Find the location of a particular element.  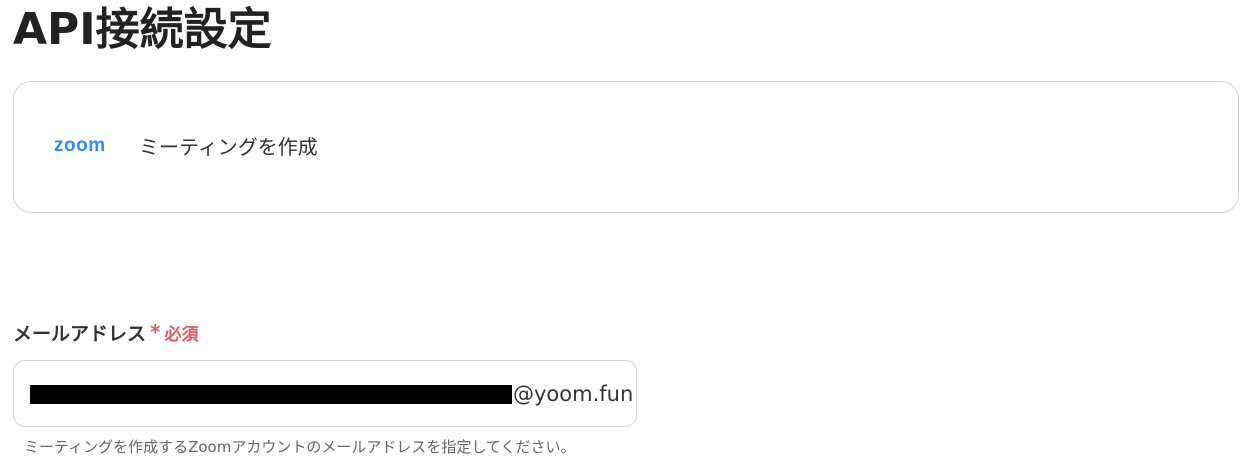

email-field: @yoom.fun is located at coordinates (325, 393).